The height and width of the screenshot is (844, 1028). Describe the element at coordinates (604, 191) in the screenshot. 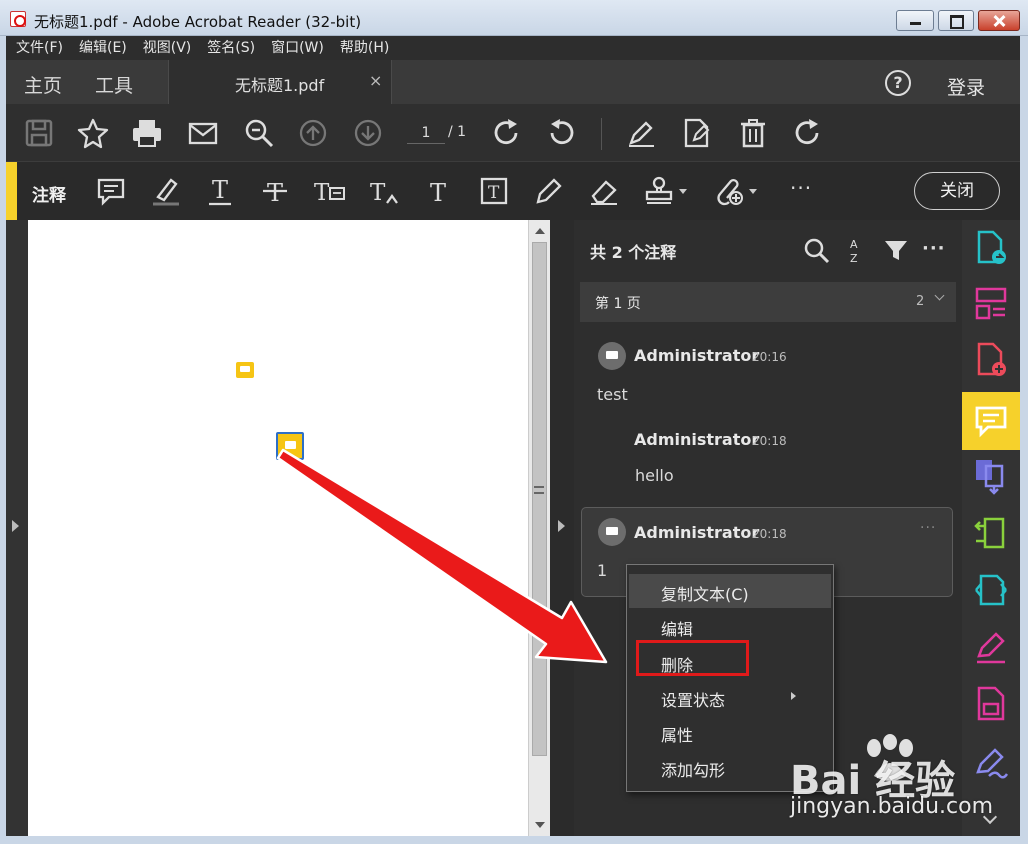

I see `eraser-icon` at that location.